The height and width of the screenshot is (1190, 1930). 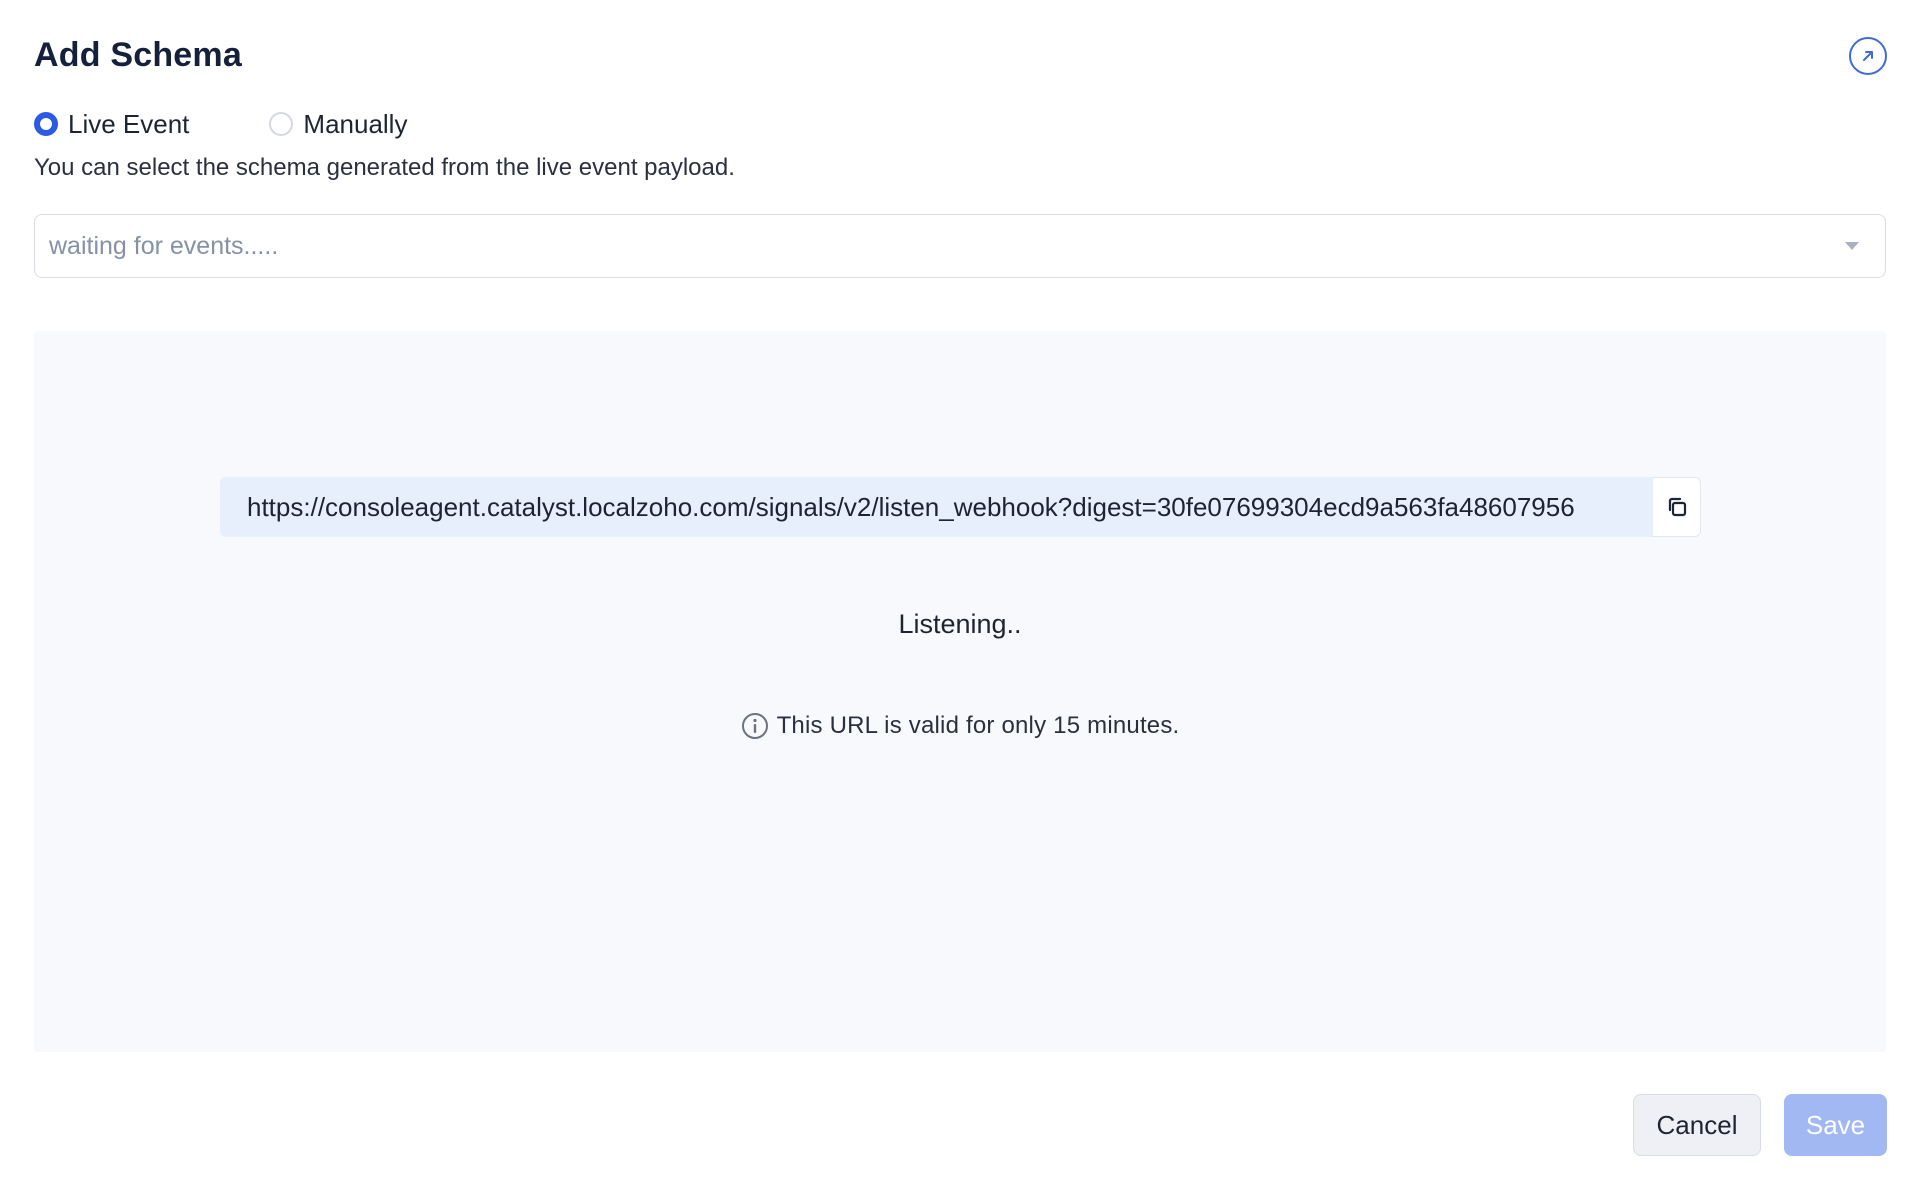 I want to click on url-validity-note: This URL is valid for only 15 minutes., so click(x=960, y=726).